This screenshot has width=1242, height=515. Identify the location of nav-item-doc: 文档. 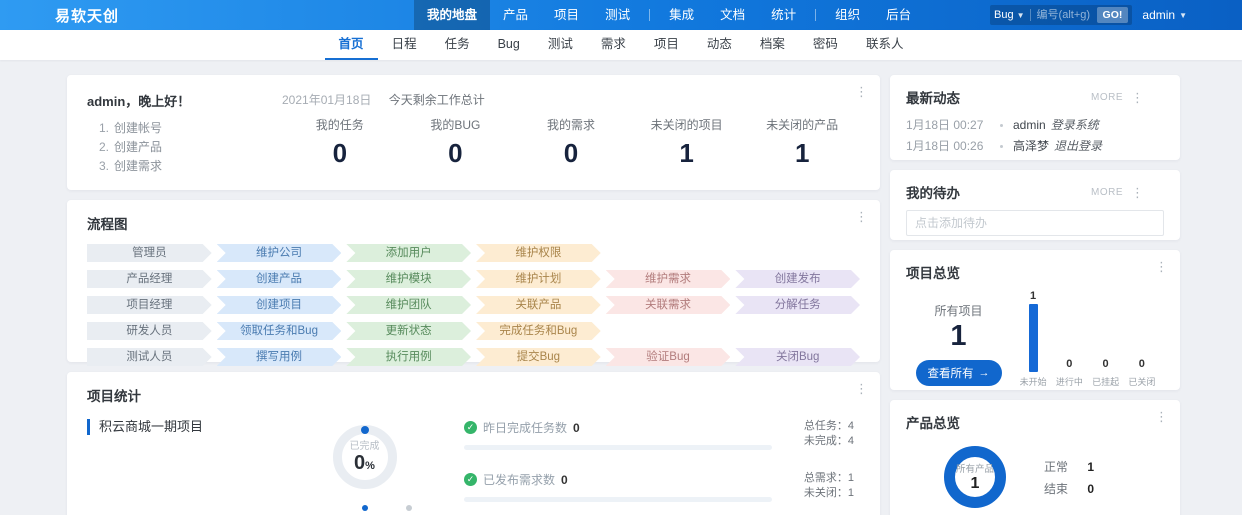
(732, 15).